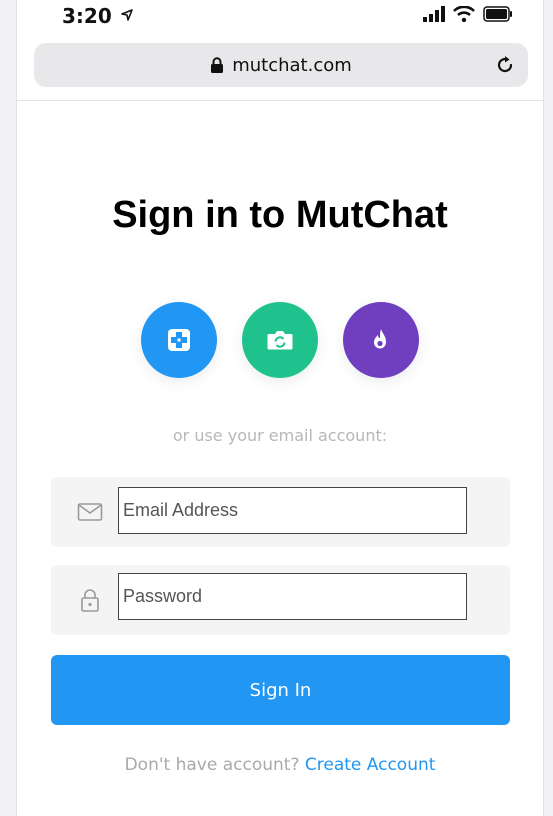  Describe the element at coordinates (464, 14) in the screenshot. I see `wifi-icon` at that location.